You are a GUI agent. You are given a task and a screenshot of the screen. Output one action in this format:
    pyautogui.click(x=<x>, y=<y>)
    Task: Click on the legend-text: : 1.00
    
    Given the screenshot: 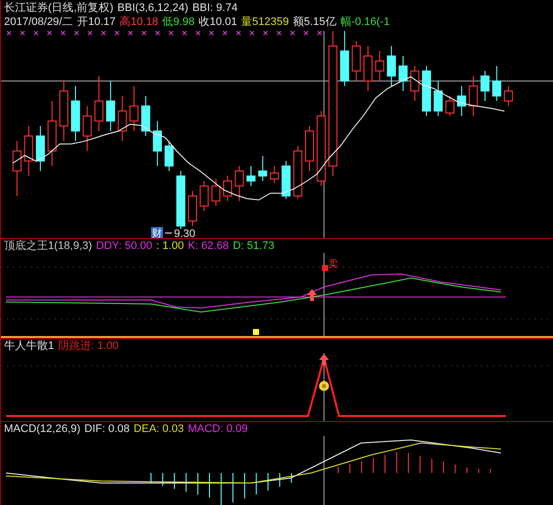 What is the action you would take?
    pyautogui.click(x=170, y=246)
    